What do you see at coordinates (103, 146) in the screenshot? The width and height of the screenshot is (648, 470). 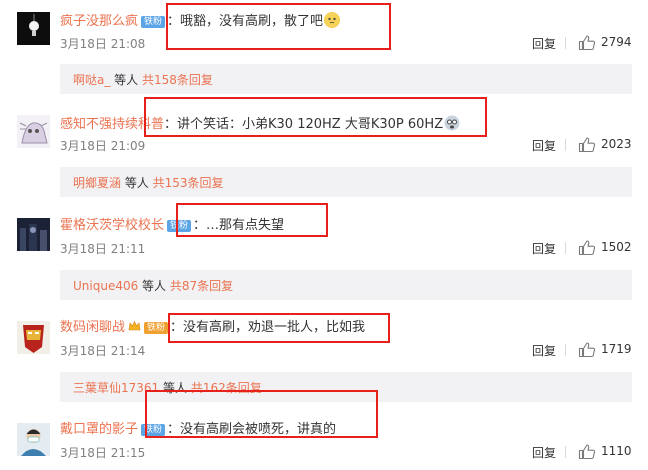 I see `comment-time: 3月18日 21:09` at bounding box center [103, 146].